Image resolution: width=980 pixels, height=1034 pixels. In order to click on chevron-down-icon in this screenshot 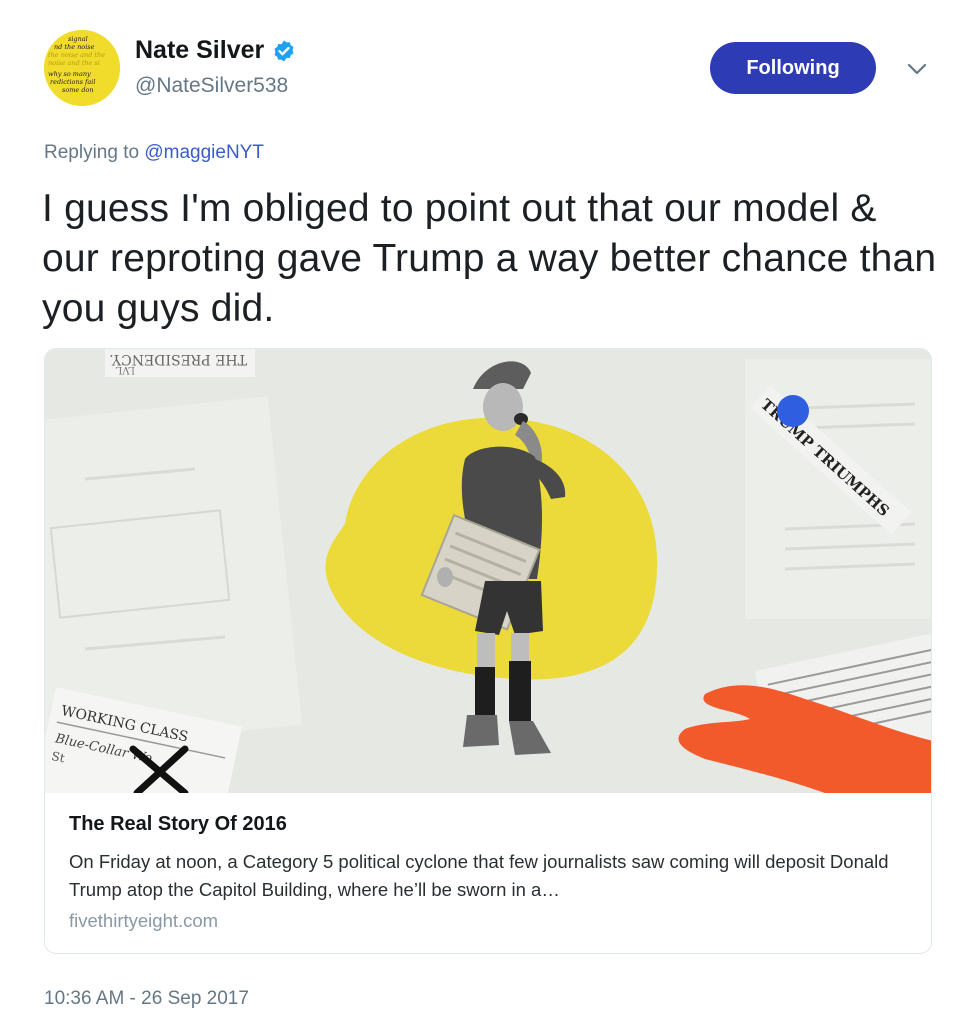, I will do `click(917, 69)`.